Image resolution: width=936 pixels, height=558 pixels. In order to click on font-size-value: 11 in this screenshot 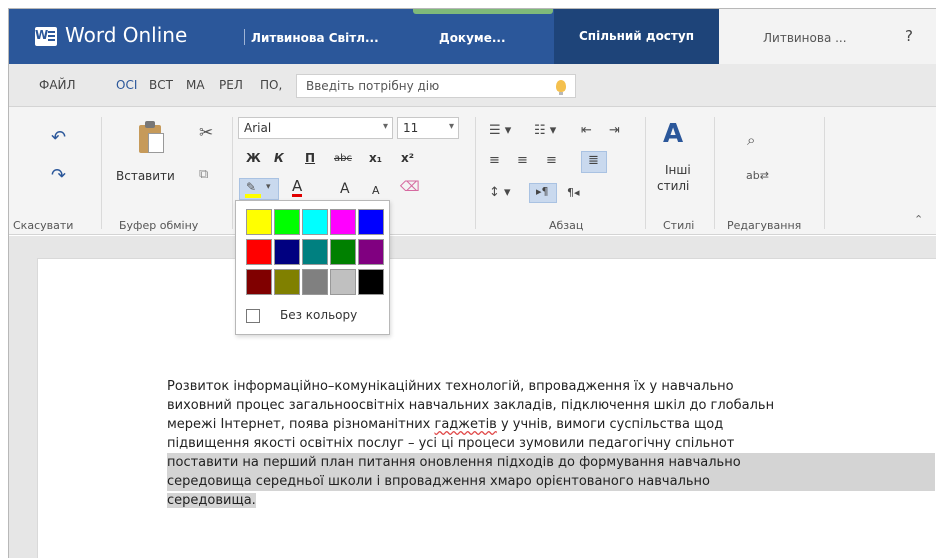, I will do `click(411, 128)`.